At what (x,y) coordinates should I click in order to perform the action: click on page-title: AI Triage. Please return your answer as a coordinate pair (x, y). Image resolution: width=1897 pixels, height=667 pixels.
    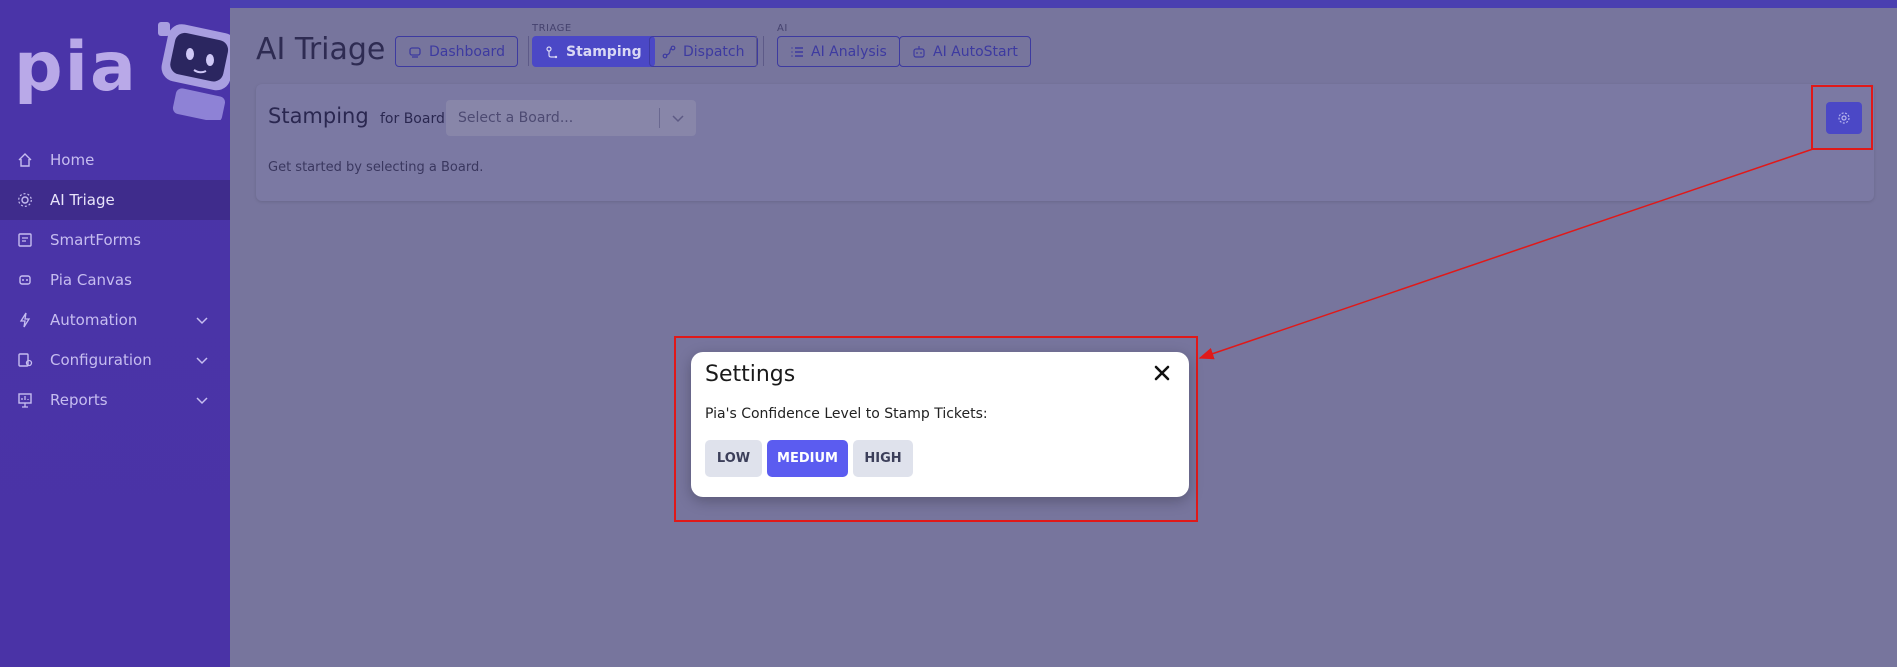
    Looking at the image, I should click on (321, 49).